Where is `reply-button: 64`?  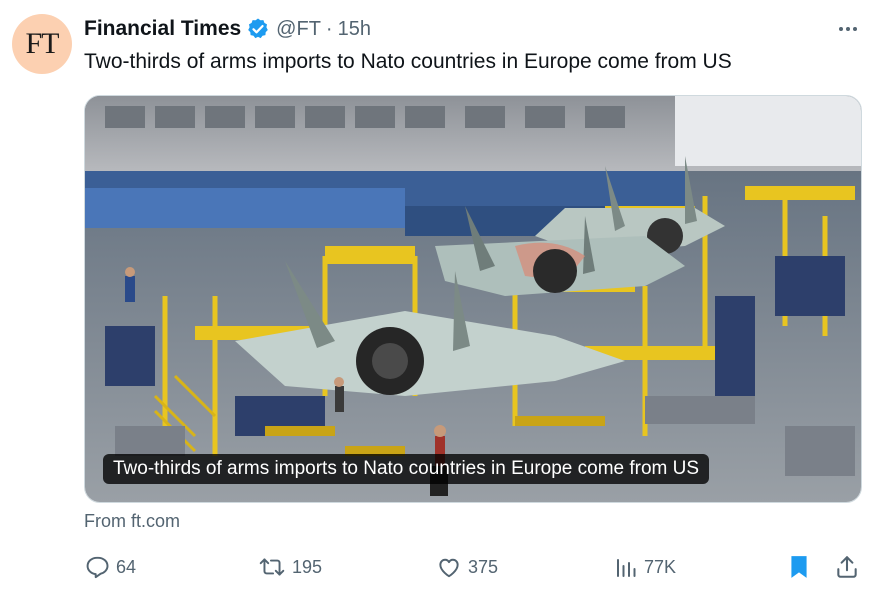
reply-button: 64 is located at coordinates (110, 567).